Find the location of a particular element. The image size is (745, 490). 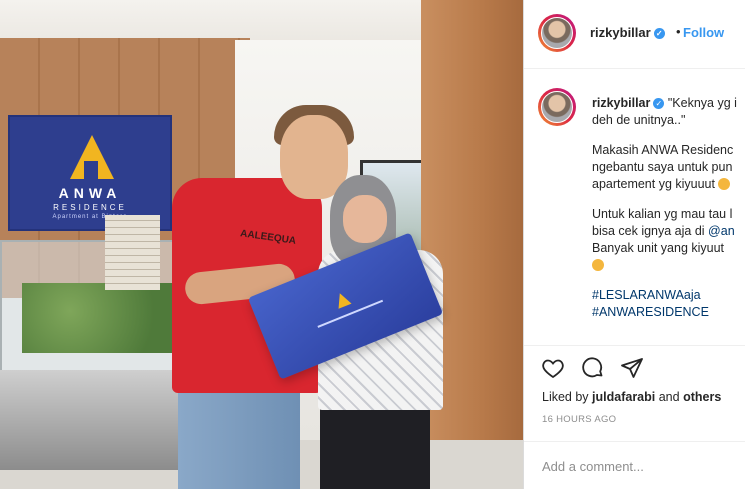

caption-line-2: deh de unitnya.." is located at coordinates (639, 120).